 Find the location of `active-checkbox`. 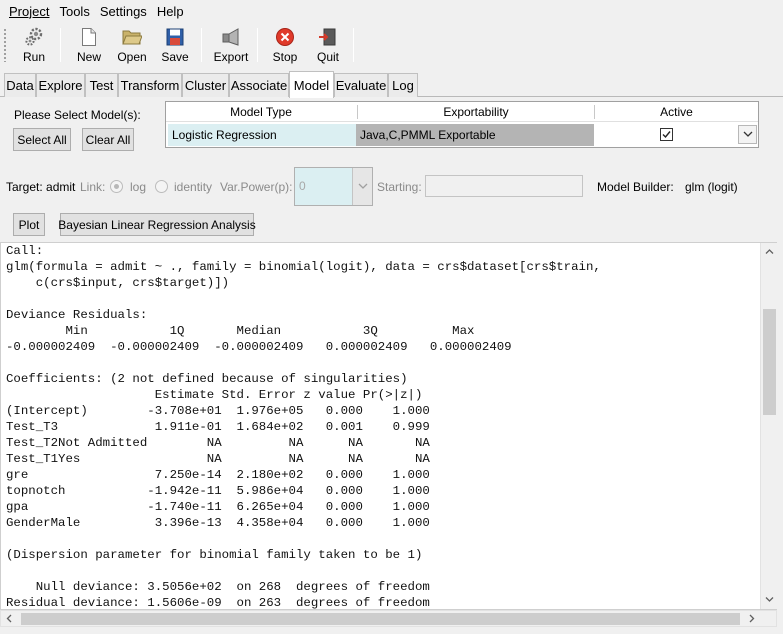

active-checkbox is located at coordinates (666, 134).